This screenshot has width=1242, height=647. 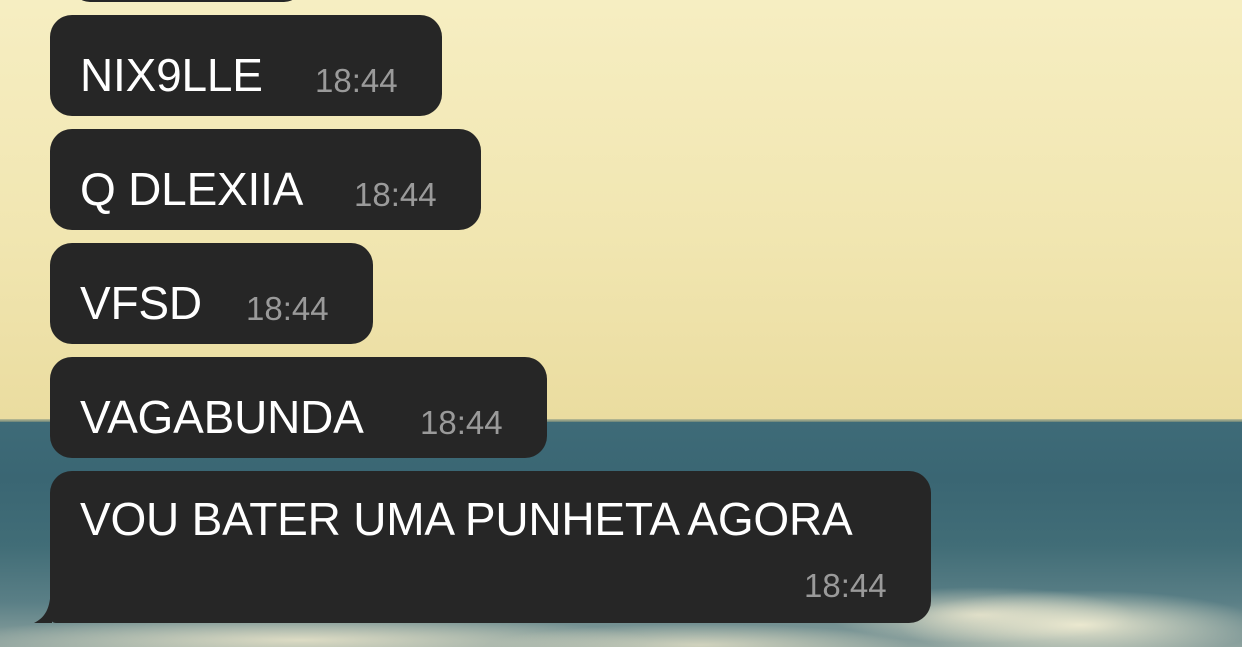 I want to click on message-bubble: VAGABUNDA 18:44, so click(x=298, y=407).